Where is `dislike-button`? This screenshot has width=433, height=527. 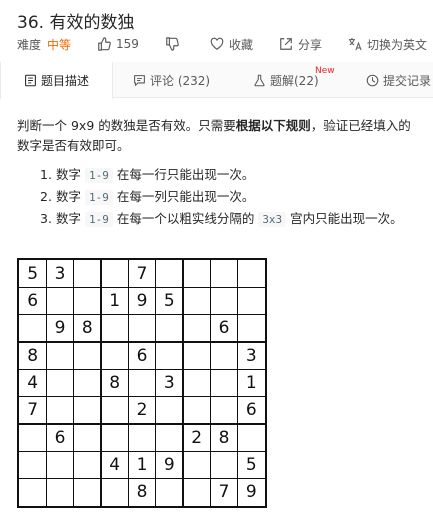
dislike-button is located at coordinates (174, 44).